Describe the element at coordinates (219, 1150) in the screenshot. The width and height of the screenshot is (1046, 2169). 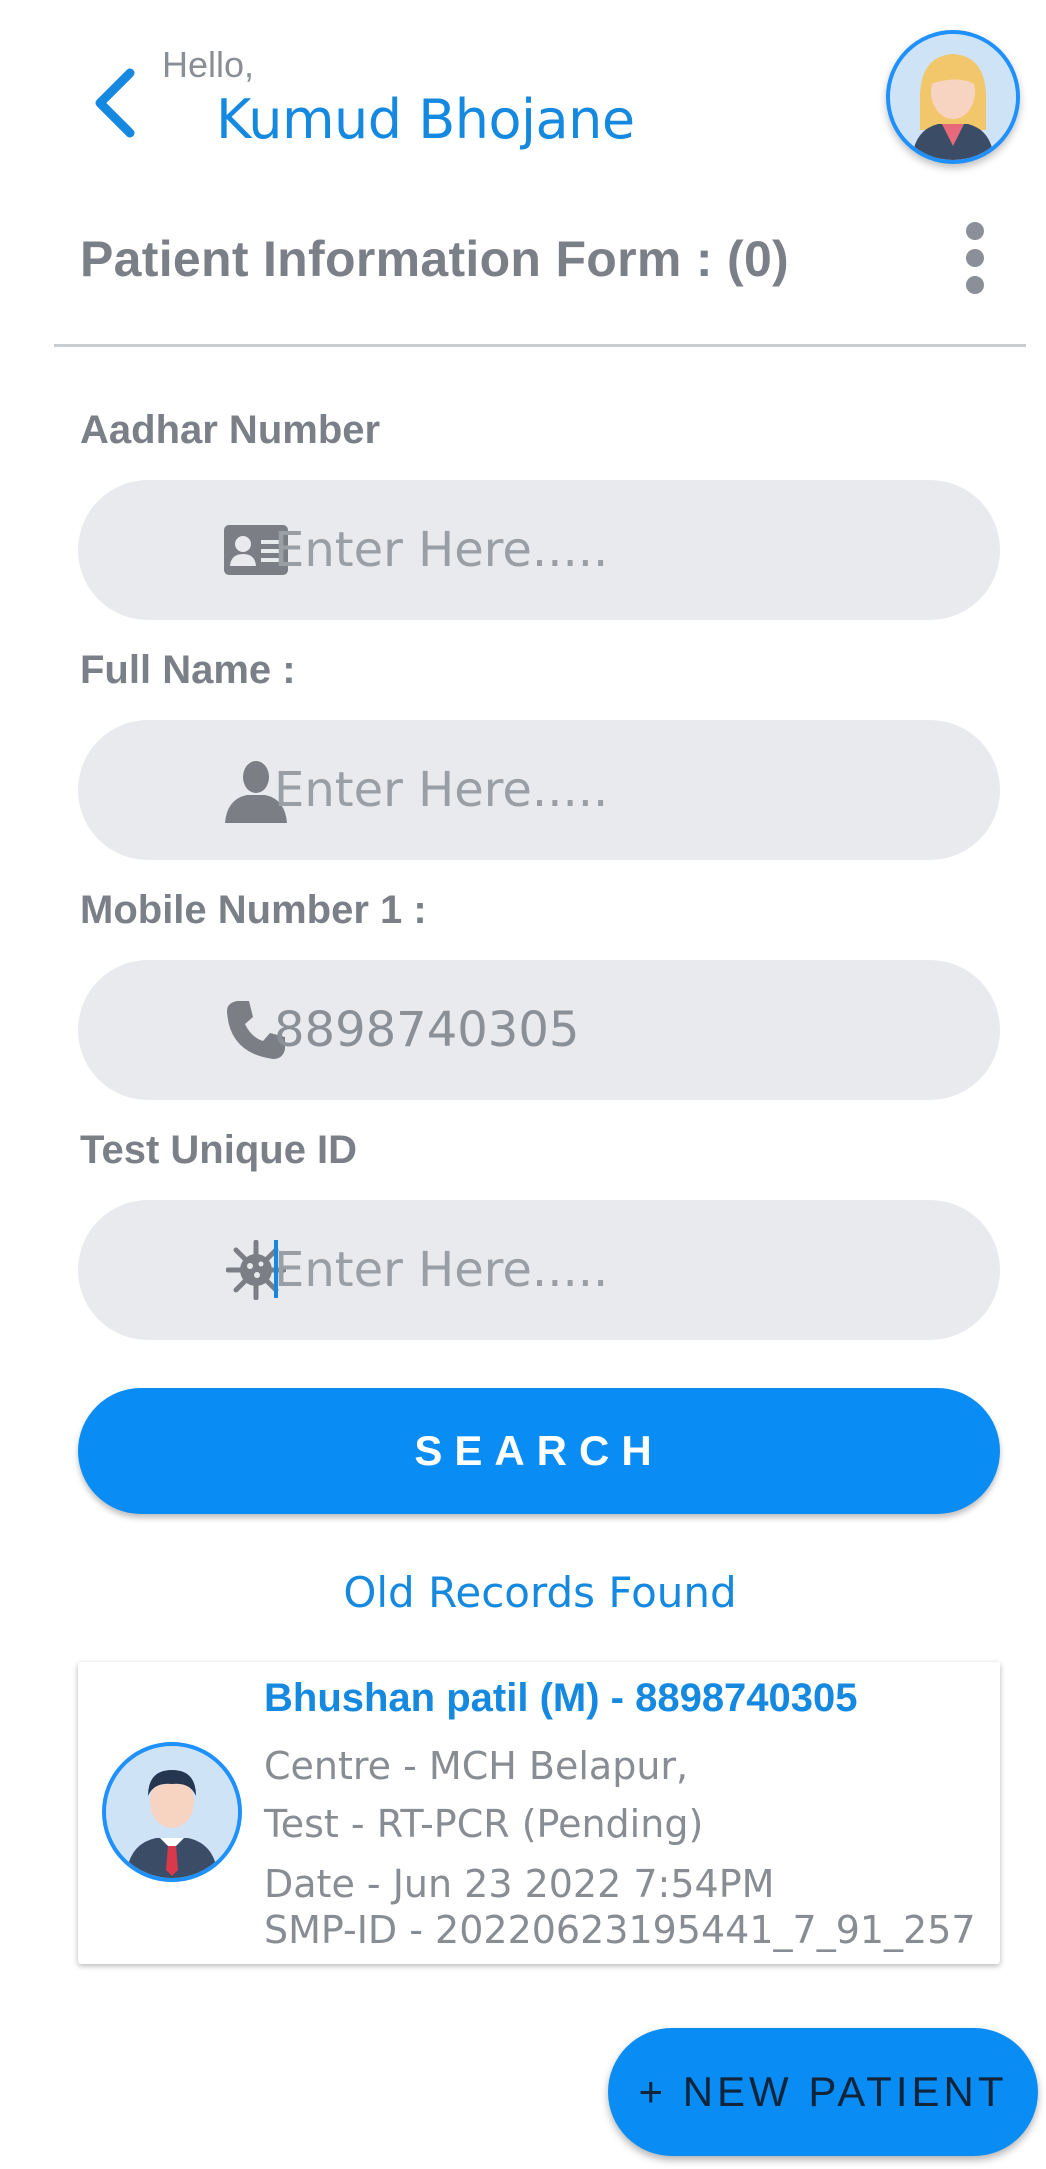
I see `test-id-label: Test Unique ID` at that location.